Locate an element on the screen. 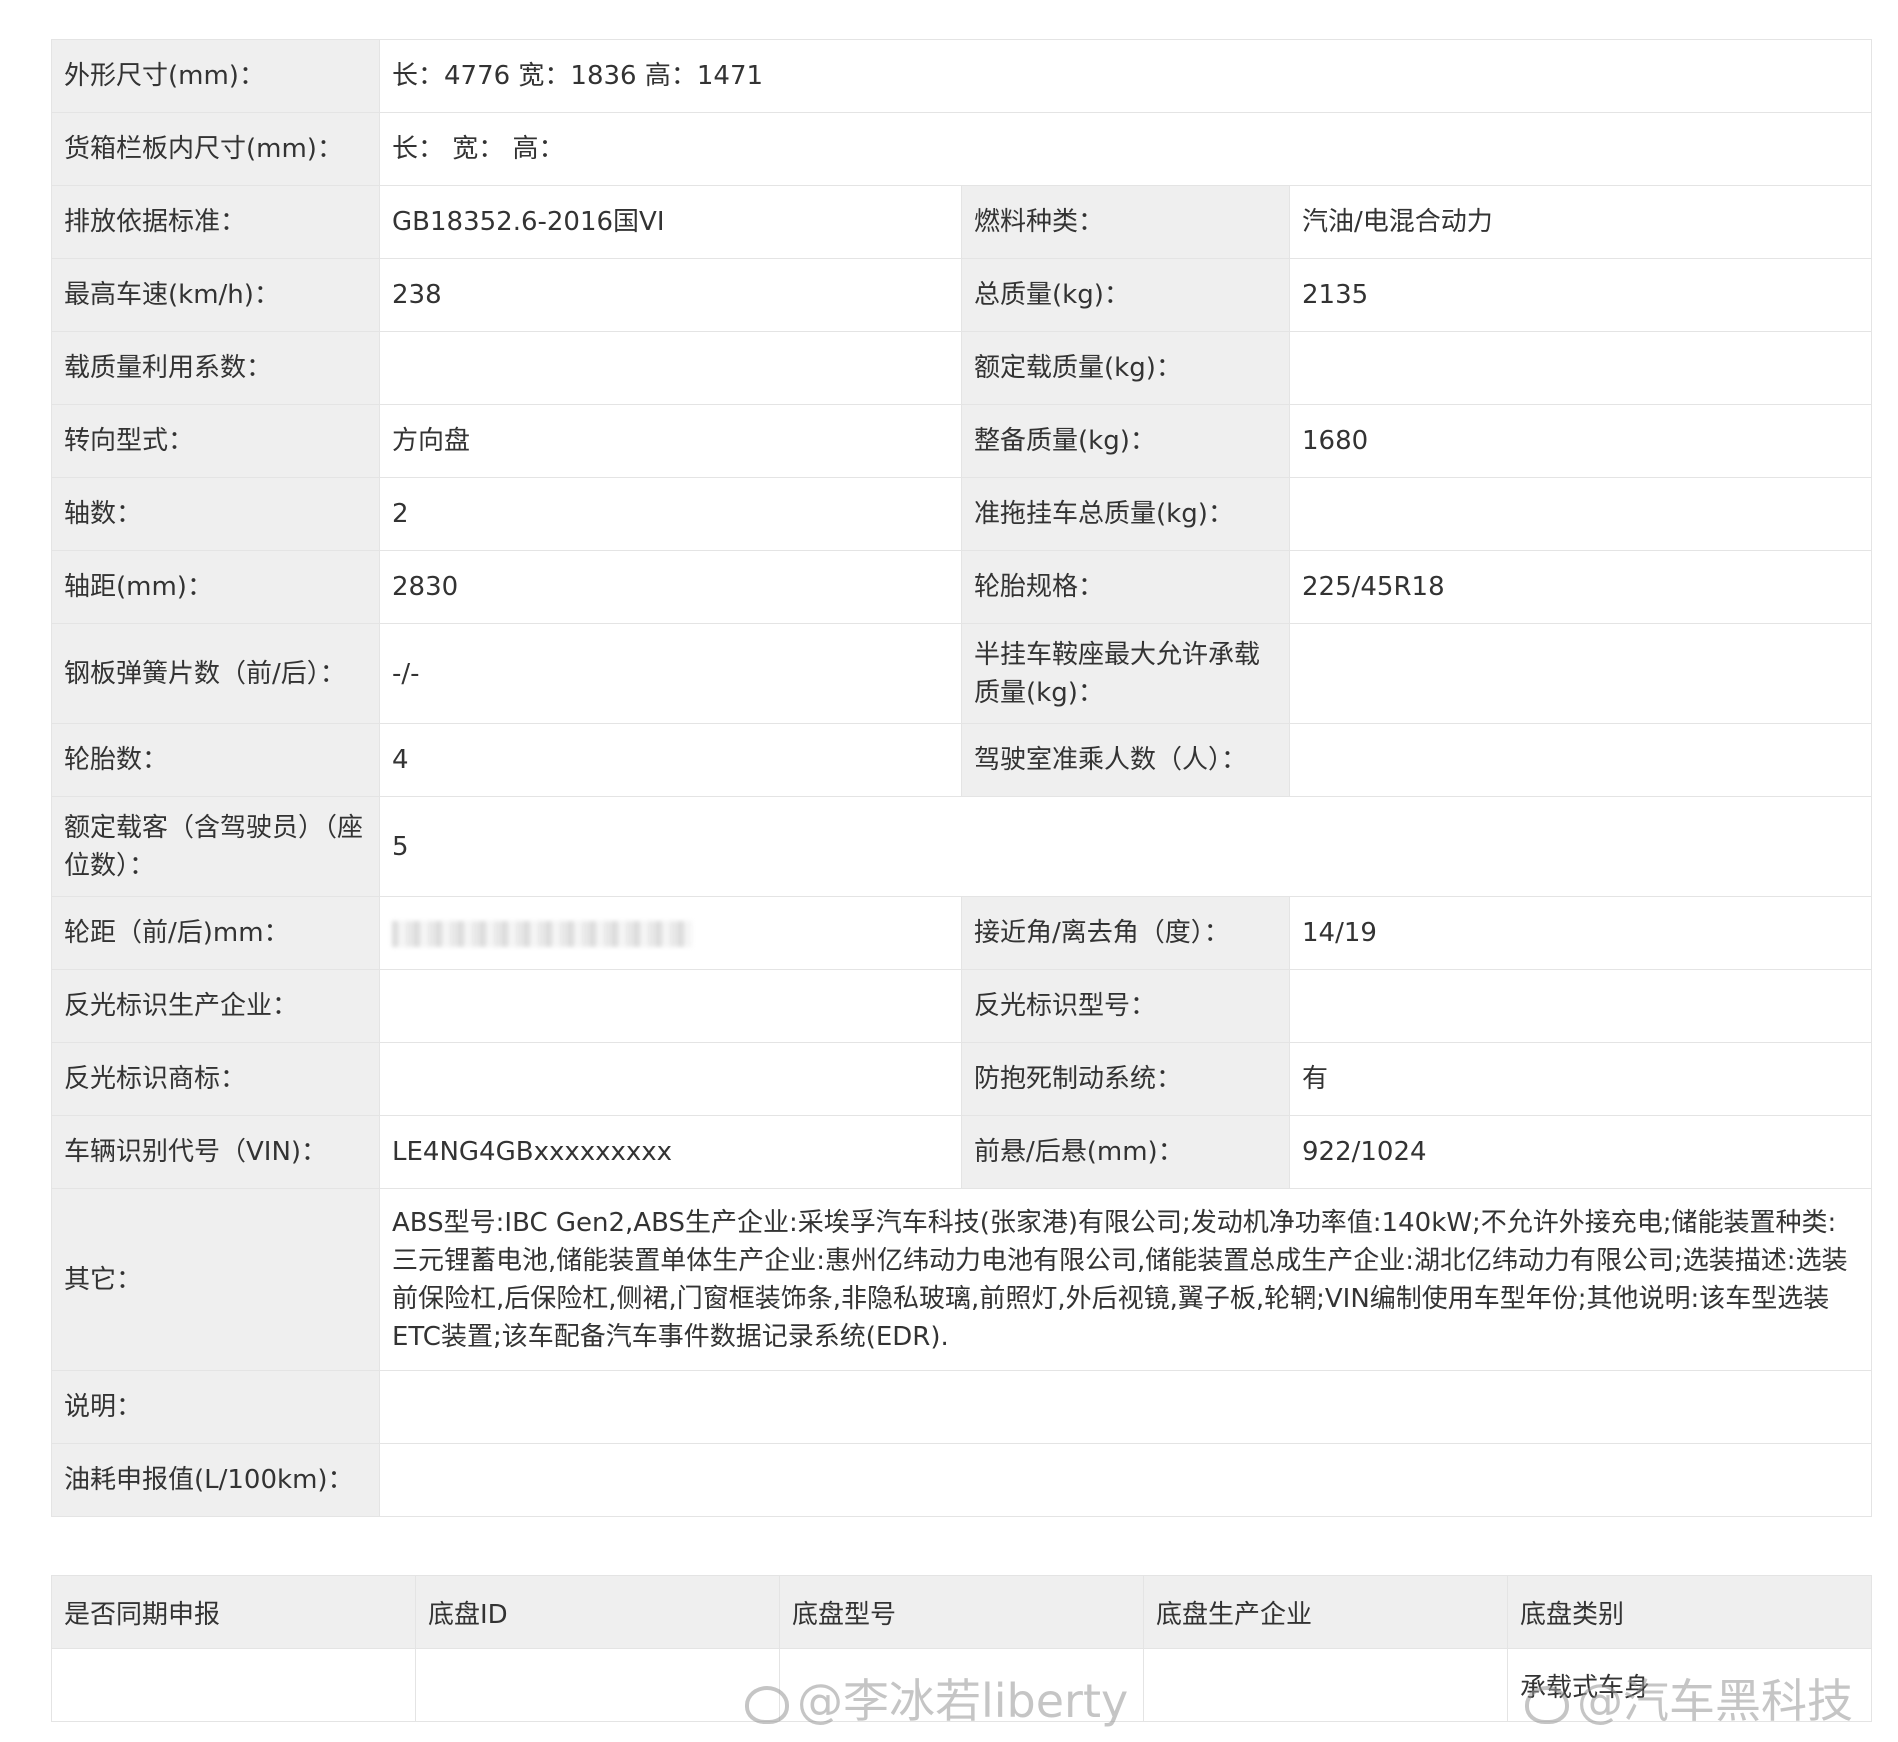 The height and width of the screenshot is (1742, 1898). steering-value: 方向盘 is located at coordinates (670, 441).